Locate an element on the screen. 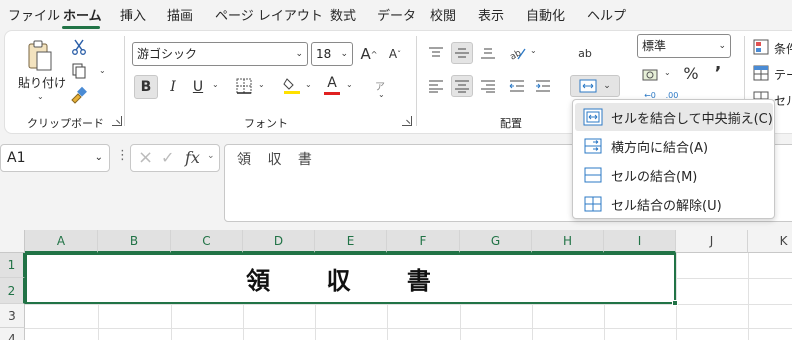 The image size is (792, 340). conditional-format-icon is located at coordinates (761, 47).